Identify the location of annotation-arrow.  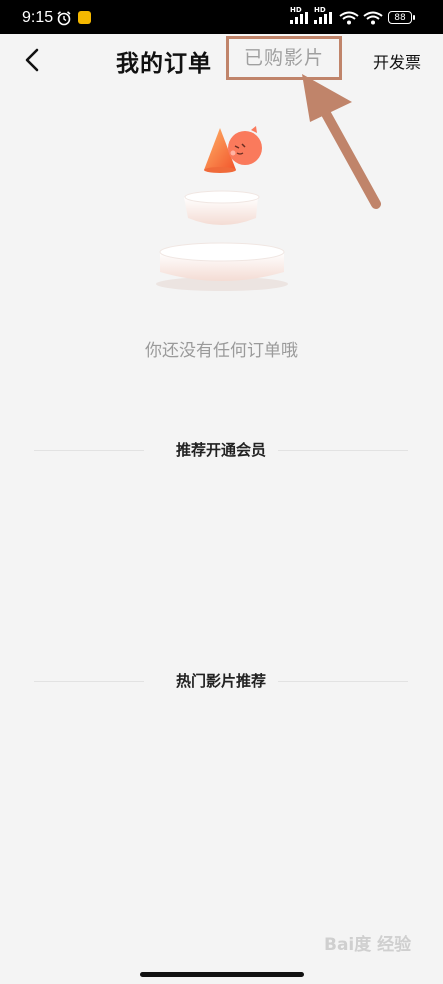
(341, 141).